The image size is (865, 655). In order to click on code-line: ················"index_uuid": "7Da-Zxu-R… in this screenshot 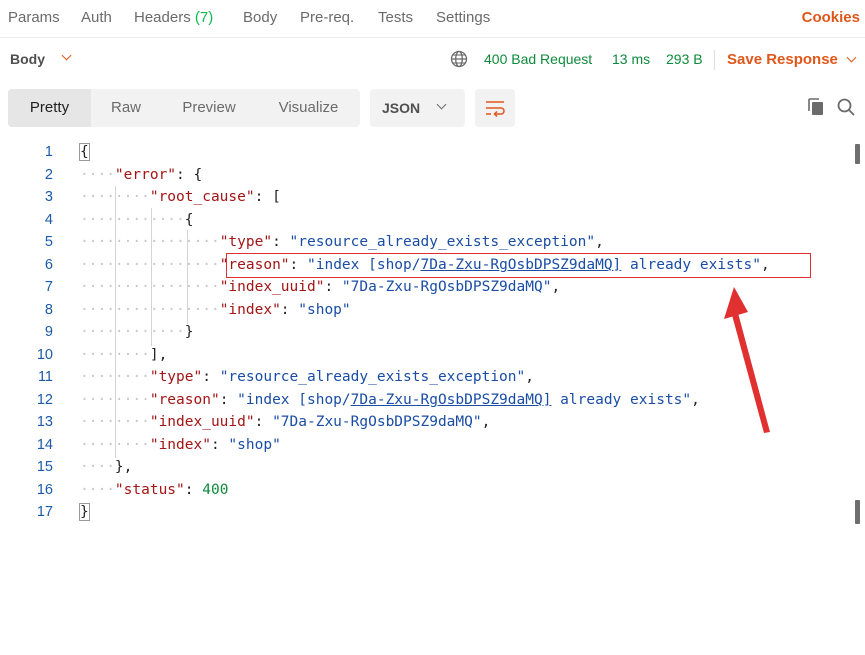, I will do `click(320, 287)`.